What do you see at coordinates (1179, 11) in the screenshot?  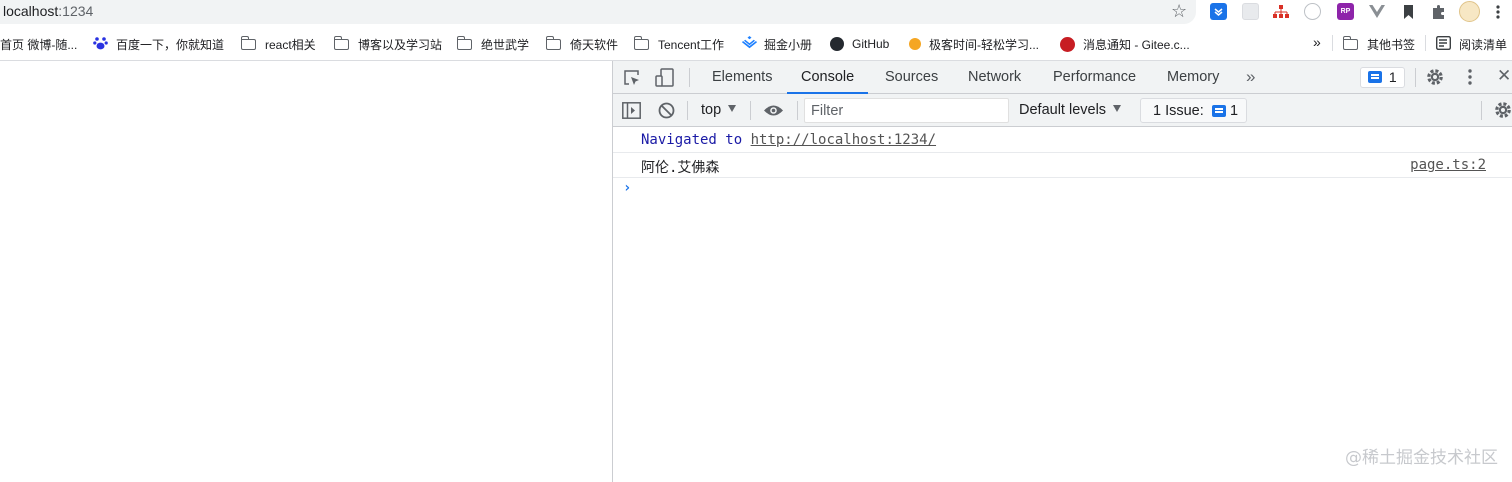 I see `bookmark-star-icon: ☆` at bounding box center [1179, 11].